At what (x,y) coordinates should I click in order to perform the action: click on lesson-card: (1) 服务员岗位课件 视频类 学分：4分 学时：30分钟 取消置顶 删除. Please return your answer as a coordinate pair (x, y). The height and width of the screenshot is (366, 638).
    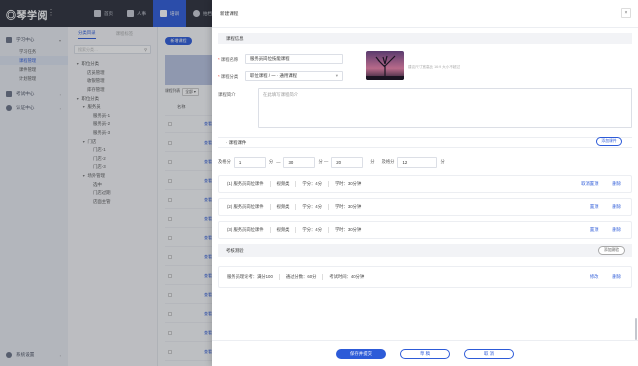
    Looking at the image, I should click on (425, 184).